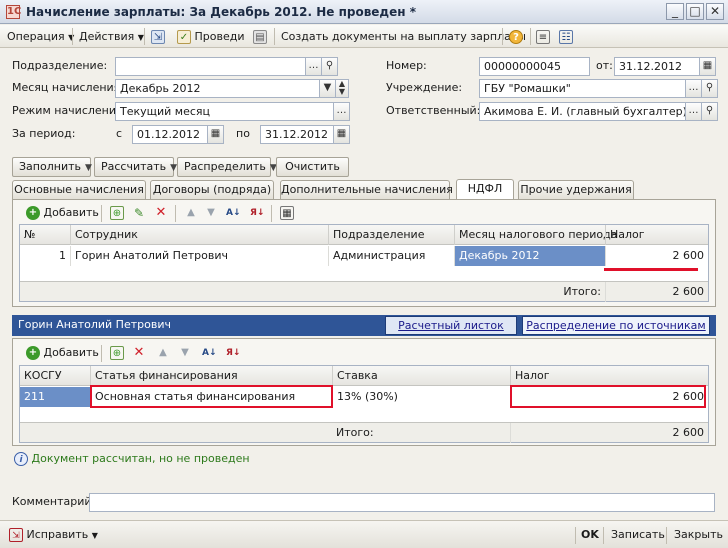 The image size is (728, 548). I want to click on delete-icon: ✕, so click(161, 212).